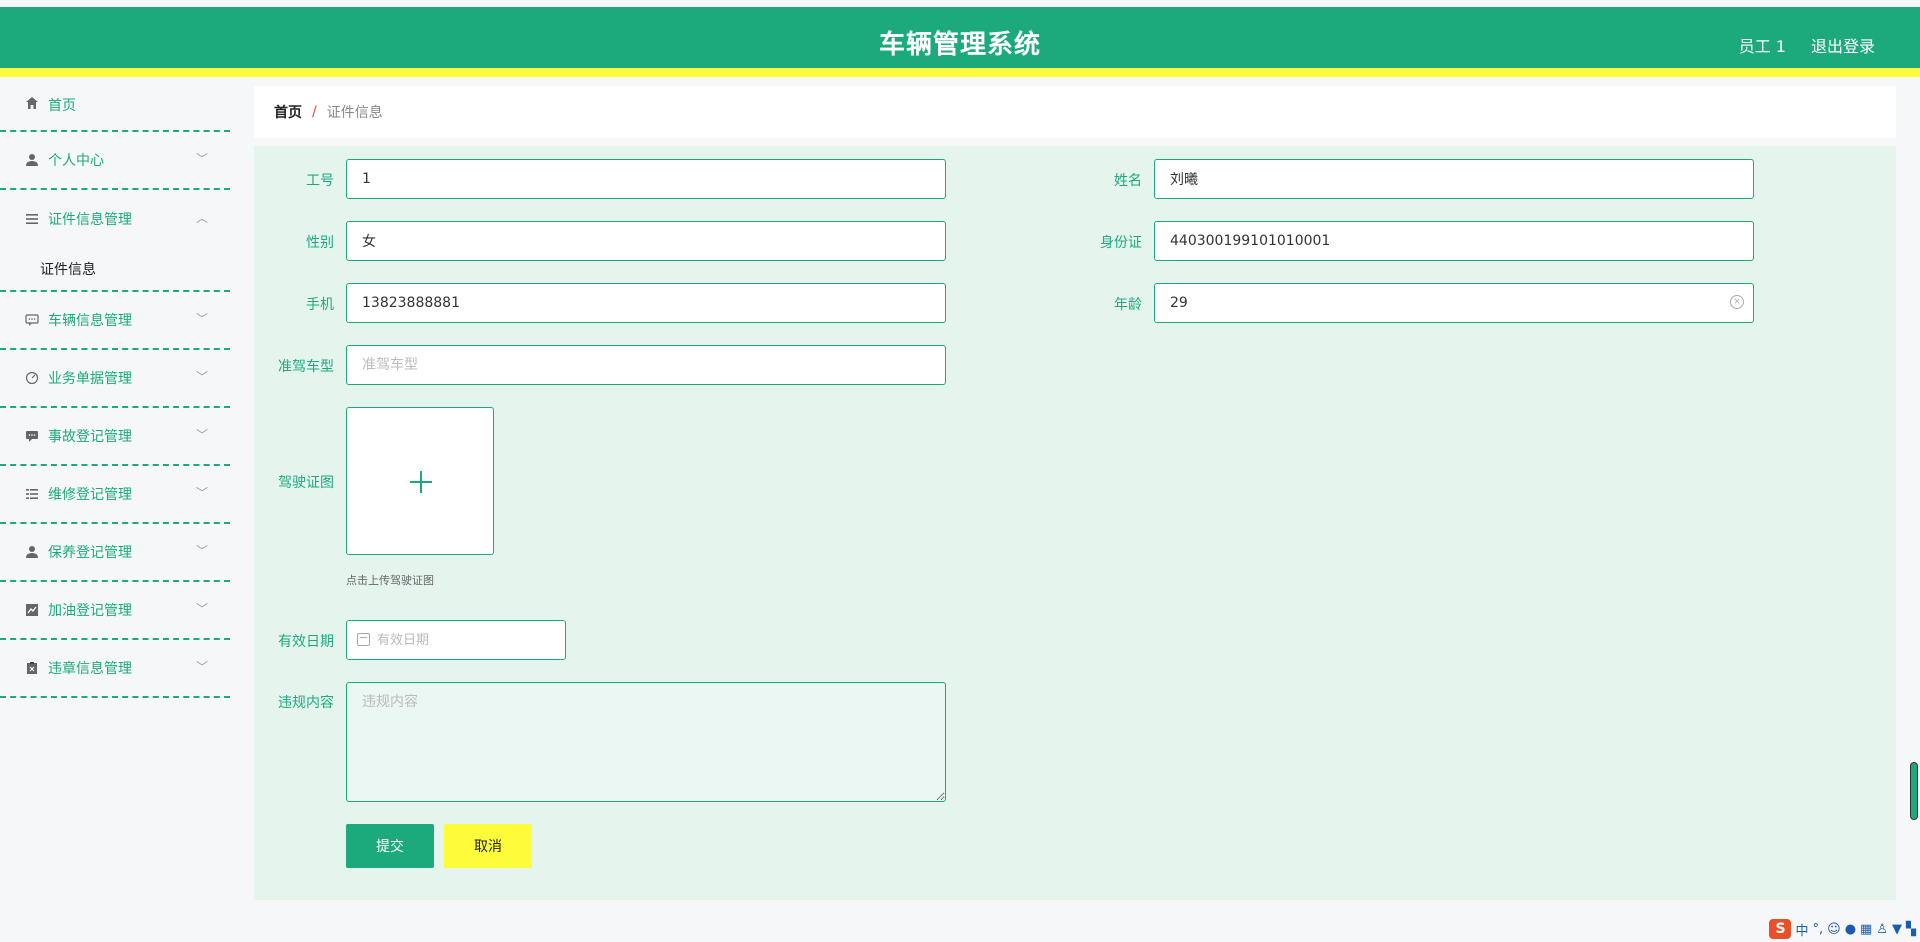 This screenshot has height=942, width=1920. What do you see at coordinates (90, 220) in the screenshot?
I see `sidebar-item-label: 证件信息管理` at bounding box center [90, 220].